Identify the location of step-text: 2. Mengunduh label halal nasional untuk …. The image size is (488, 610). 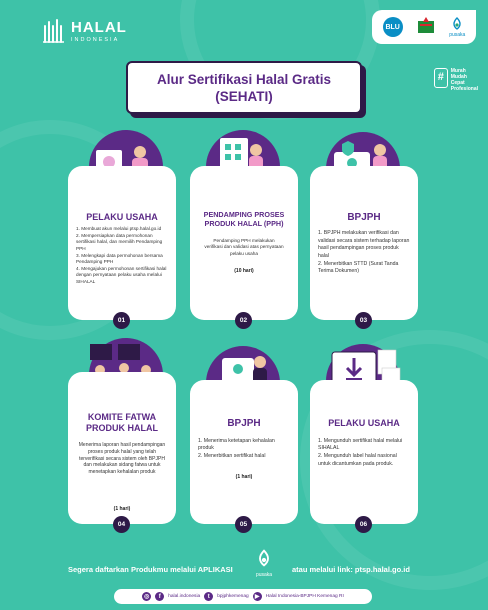
(357, 460).